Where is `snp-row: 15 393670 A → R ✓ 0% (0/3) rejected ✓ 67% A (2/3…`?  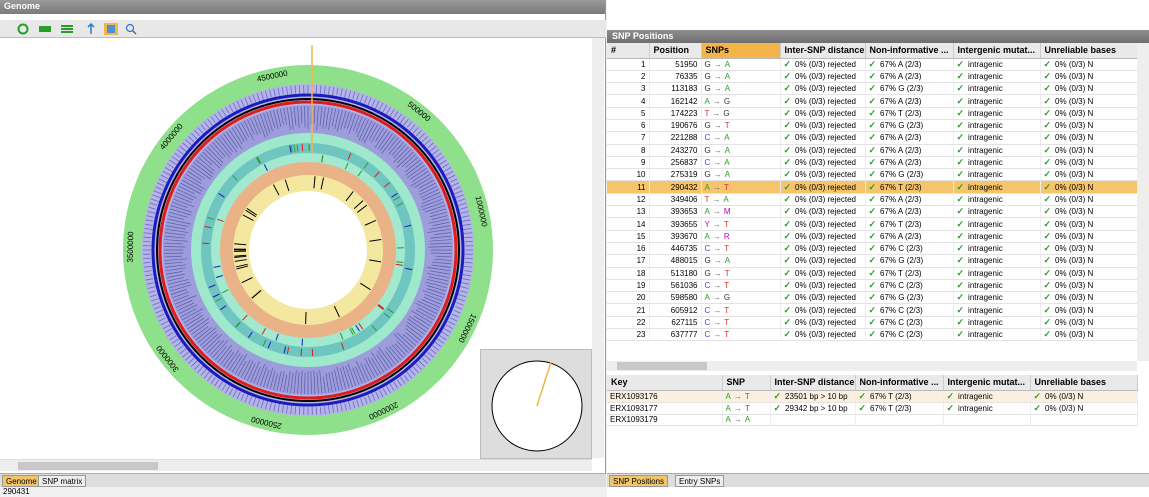 snp-row: 15 393670 A → R ✓ 0% (0/3) rejected ✓ 67% A (2/3… is located at coordinates (872, 236).